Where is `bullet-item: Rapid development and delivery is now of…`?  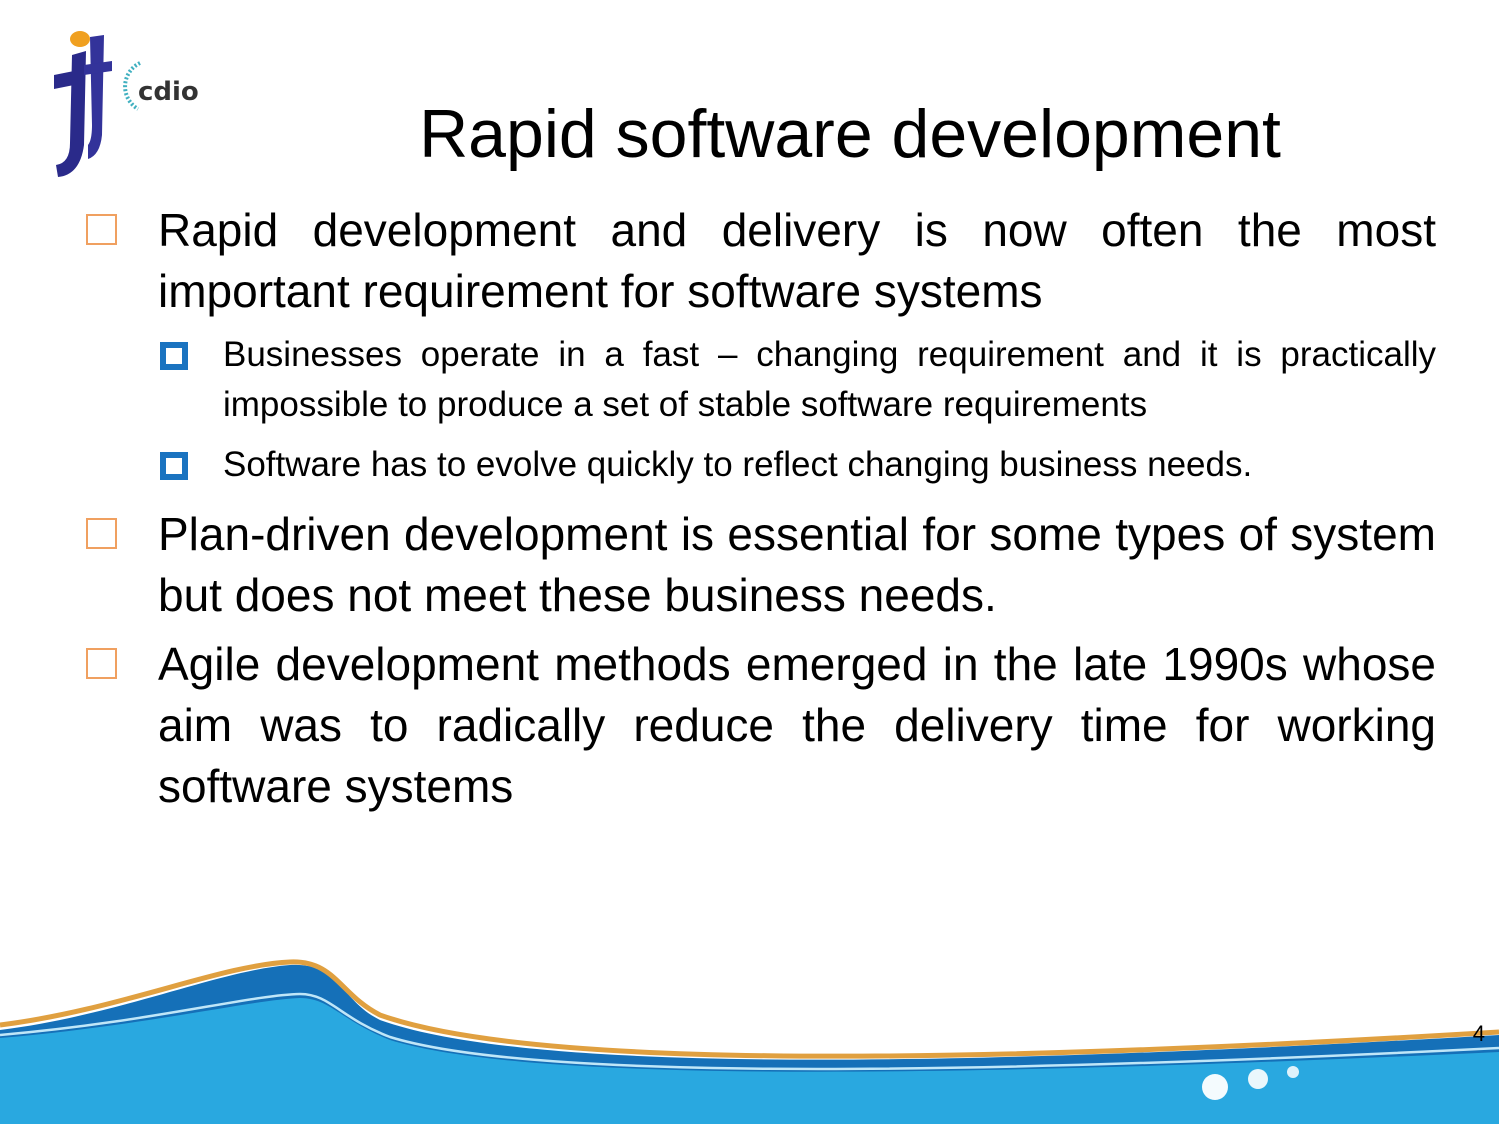 bullet-item: Rapid development and delivery is now of… is located at coordinates (758, 261).